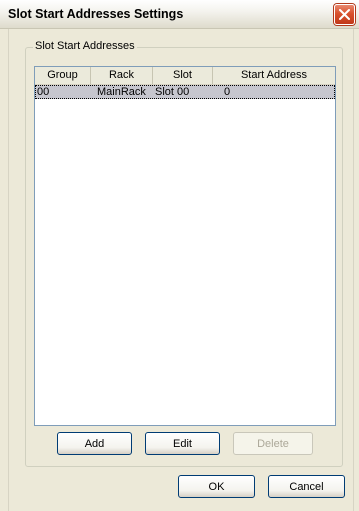 The width and height of the screenshot is (359, 511). Describe the element at coordinates (273, 443) in the screenshot. I see `delete-button: Delete` at that location.